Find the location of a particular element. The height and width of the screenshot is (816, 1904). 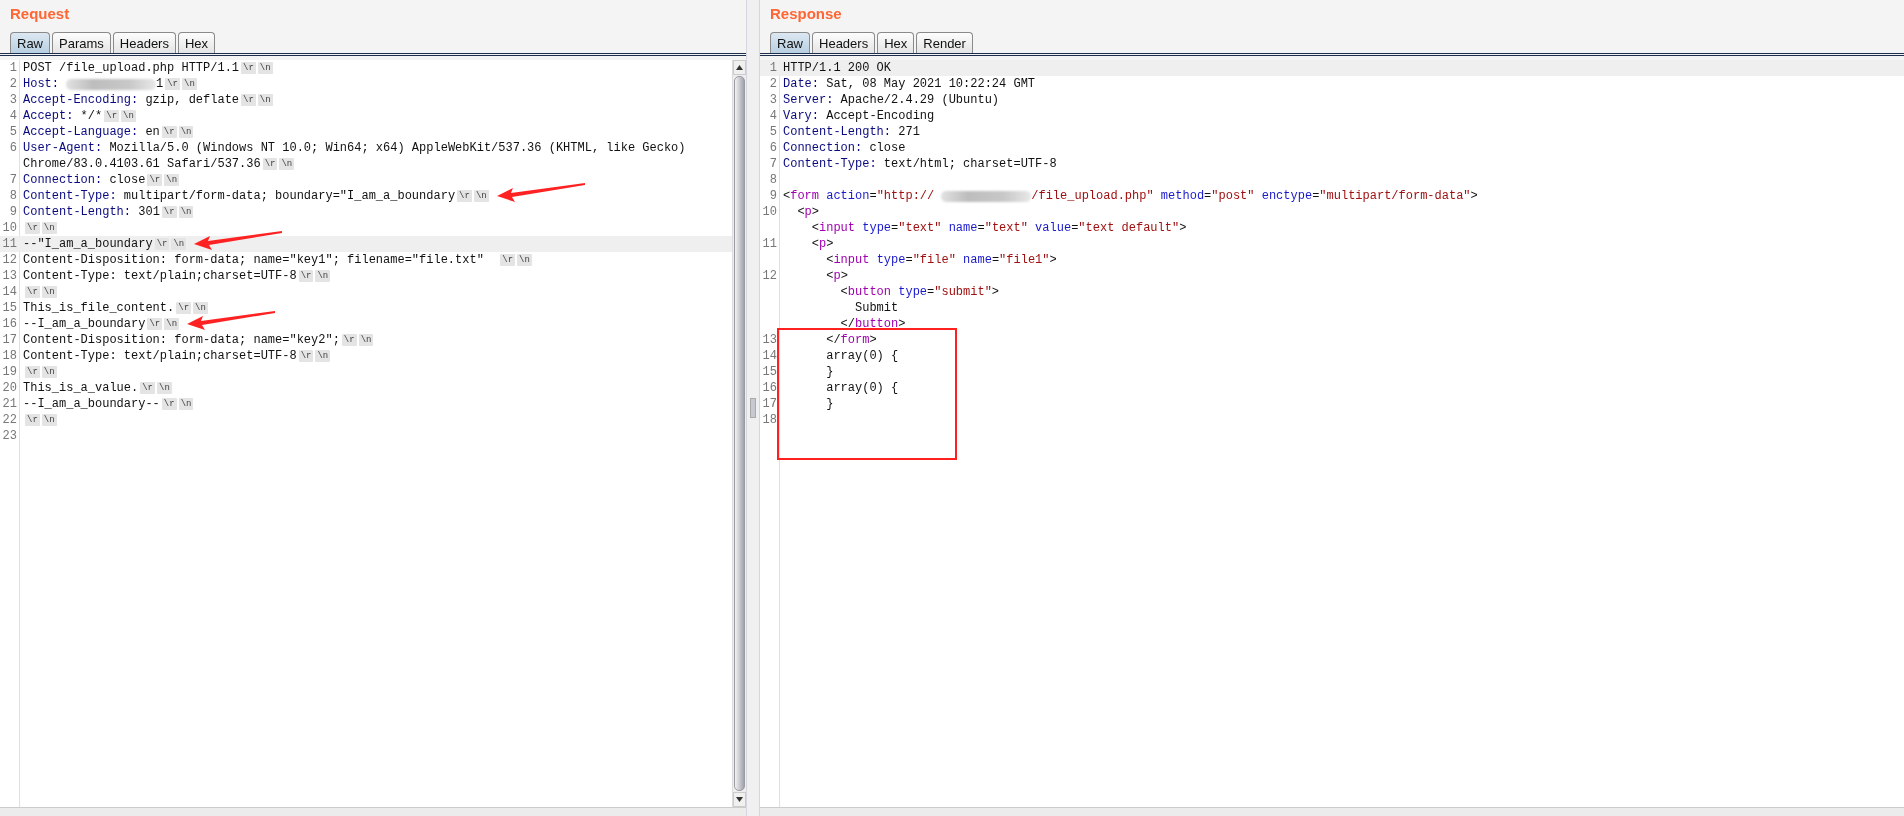

scroll-up-icon is located at coordinates (739, 67).